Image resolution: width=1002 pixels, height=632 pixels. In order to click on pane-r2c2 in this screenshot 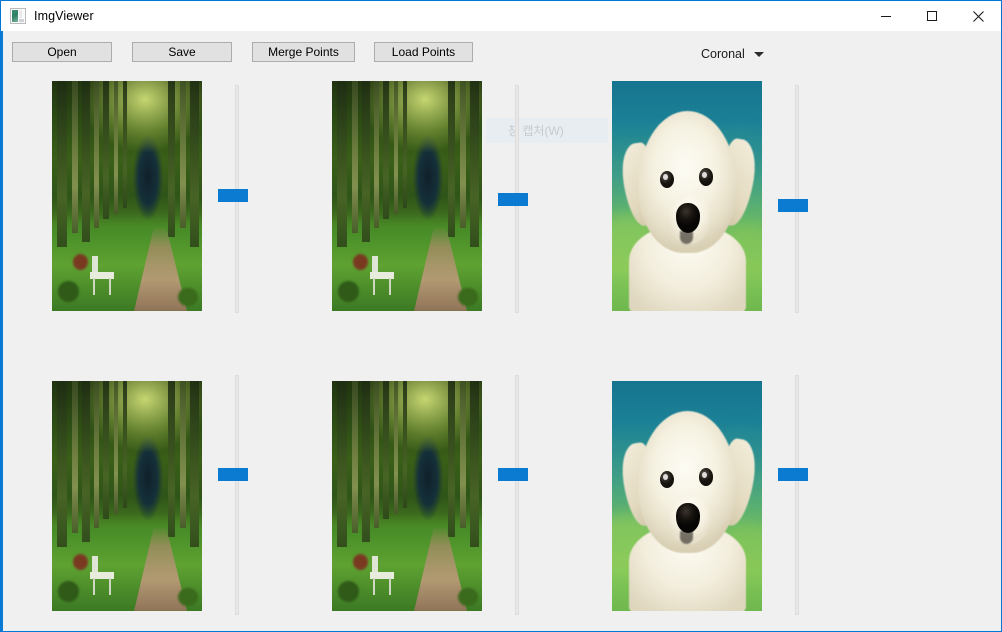, I will do `click(407, 496)`.